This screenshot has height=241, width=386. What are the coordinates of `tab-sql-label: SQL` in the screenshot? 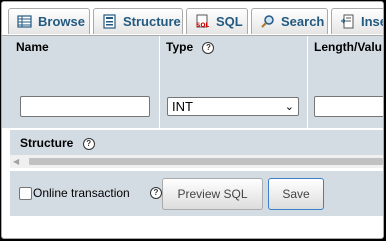 It's located at (229, 21).